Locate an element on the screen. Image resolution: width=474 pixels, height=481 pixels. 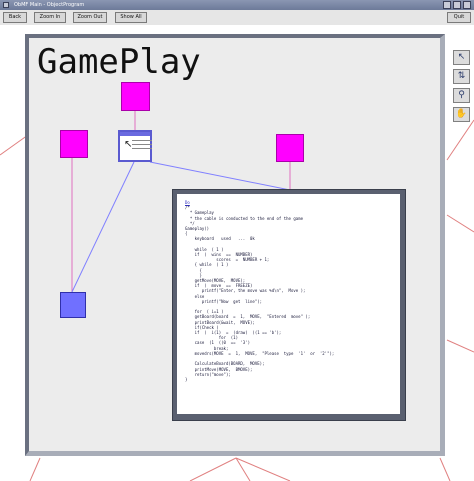
code-line: } is located at coordinates (186, 379).